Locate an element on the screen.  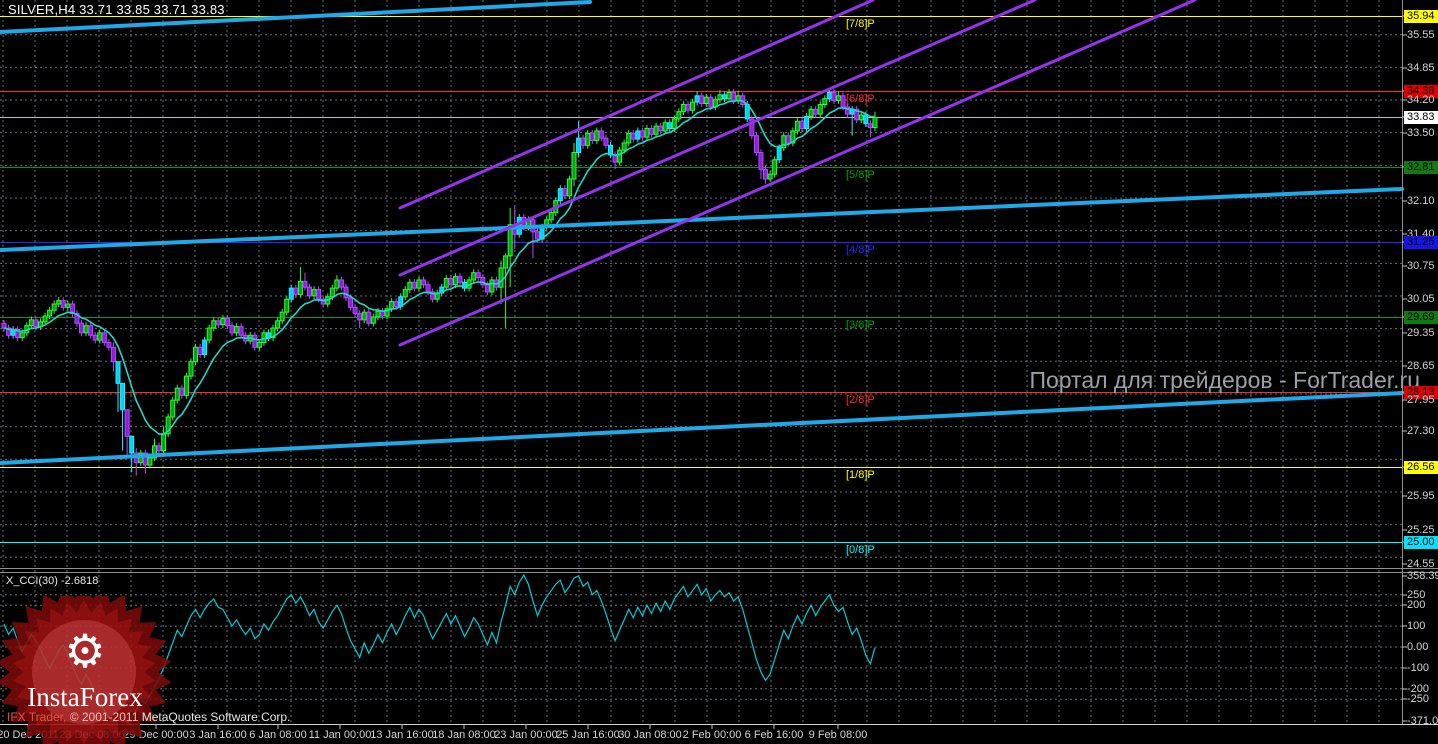
symbol-ohlc-header: SILVER,H4 33.71 33.85 33.71 33.83 is located at coordinates (116, 9).